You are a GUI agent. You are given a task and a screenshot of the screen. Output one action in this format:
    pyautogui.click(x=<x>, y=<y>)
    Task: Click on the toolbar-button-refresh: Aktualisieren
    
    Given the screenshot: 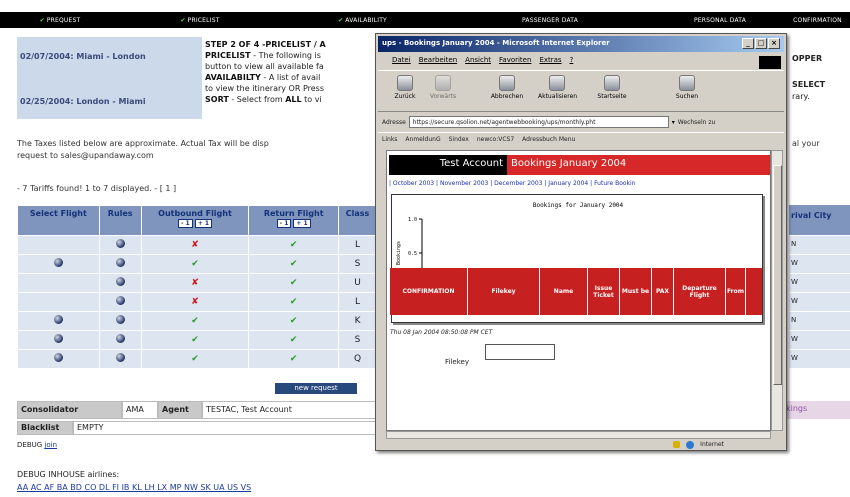 What is the action you would take?
    pyautogui.click(x=557, y=87)
    